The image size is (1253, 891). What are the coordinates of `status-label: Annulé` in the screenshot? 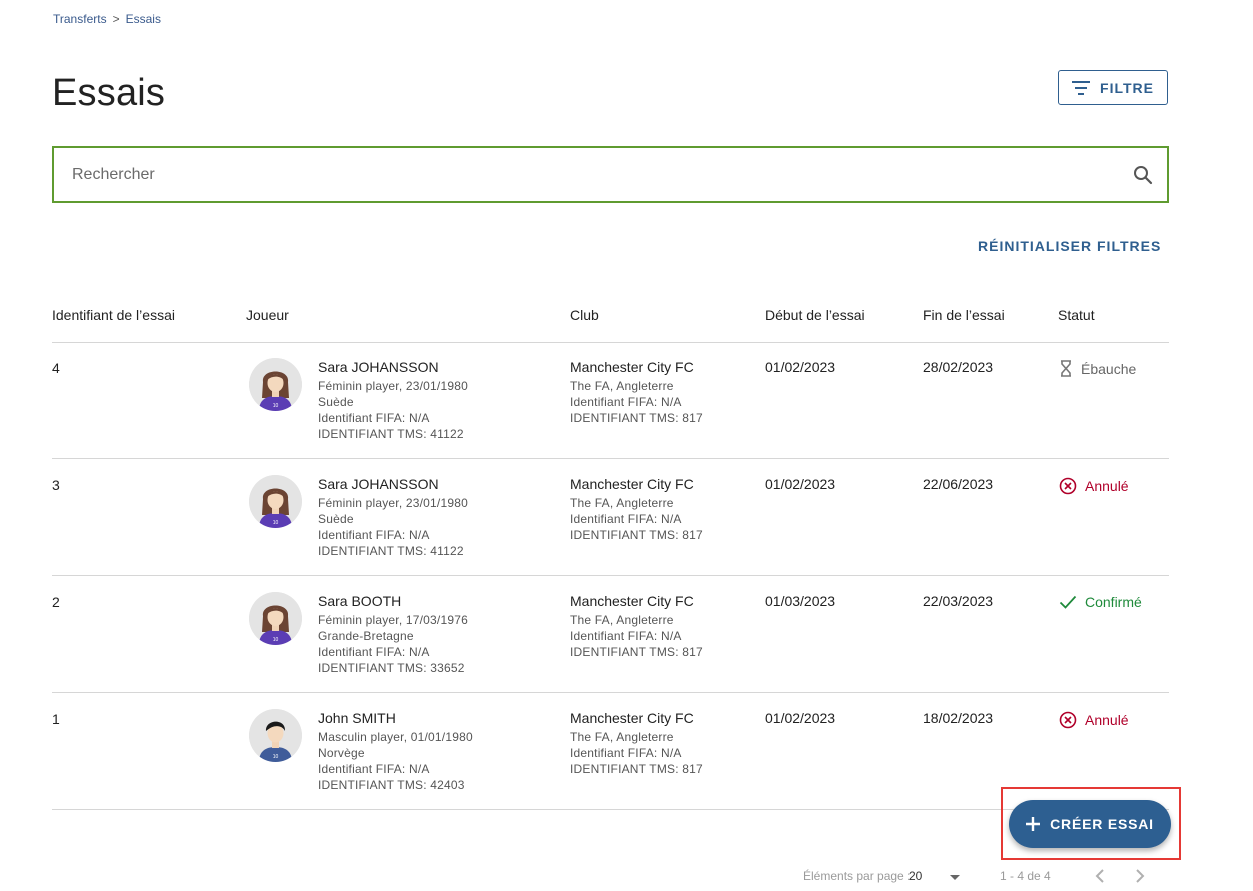 It's located at (1107, 720).